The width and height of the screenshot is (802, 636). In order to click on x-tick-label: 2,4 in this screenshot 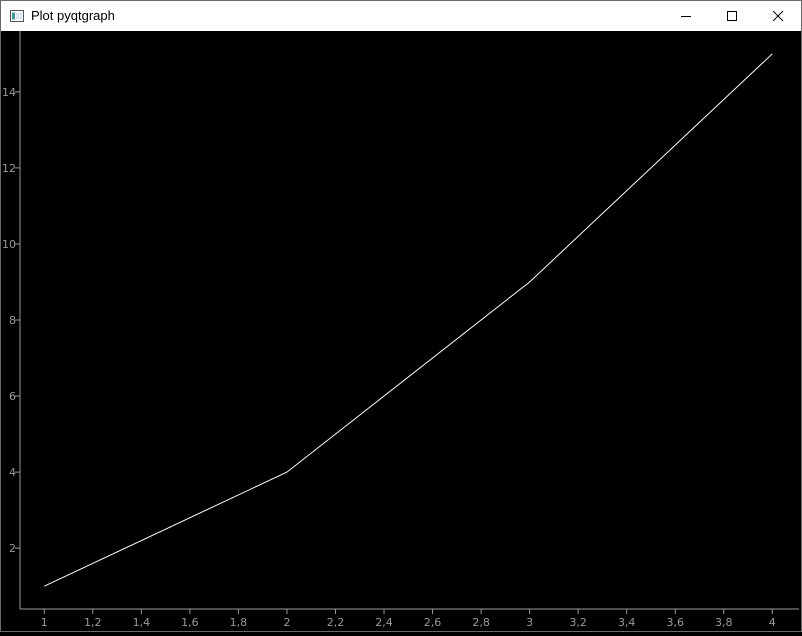, I will do `click(384, 622)`.